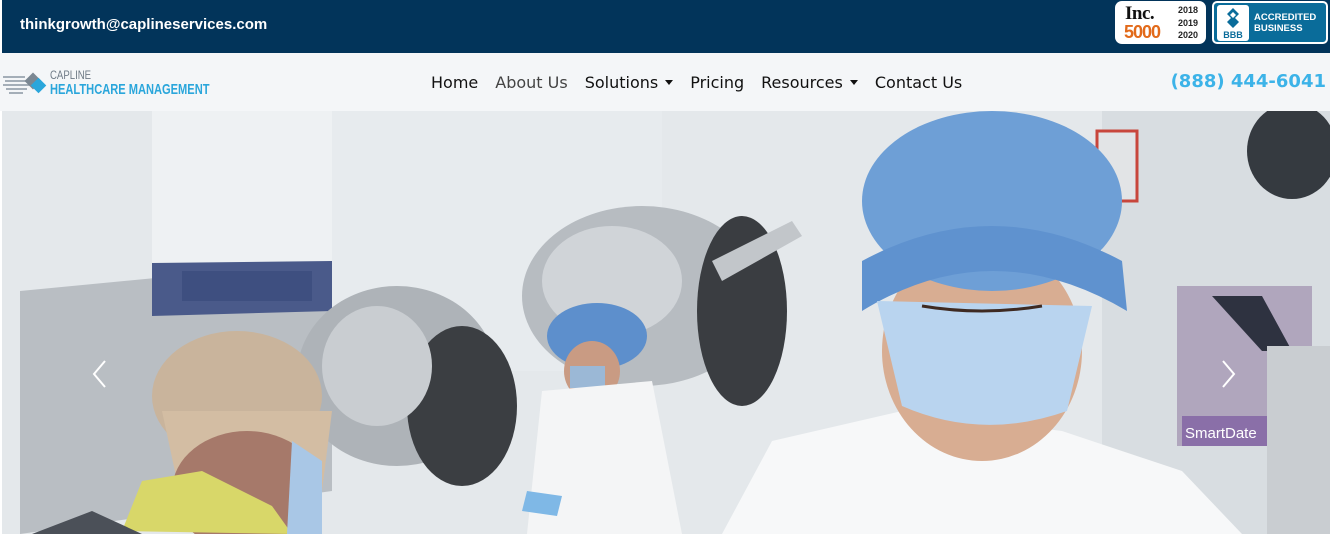 This screenshot has height=534, width=1330. I want to click on company-logo: CAPLINE HEALTHCARE MANAGEMENT, so click(106, 84).